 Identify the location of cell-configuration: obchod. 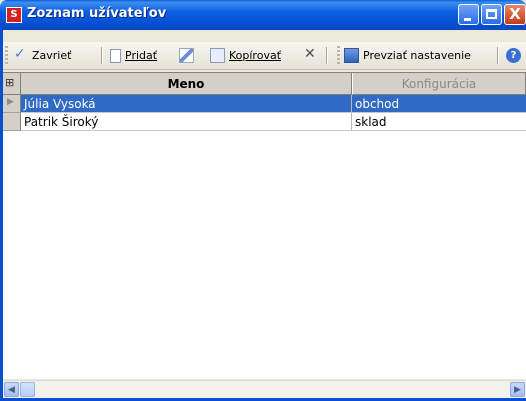
(439, 104).